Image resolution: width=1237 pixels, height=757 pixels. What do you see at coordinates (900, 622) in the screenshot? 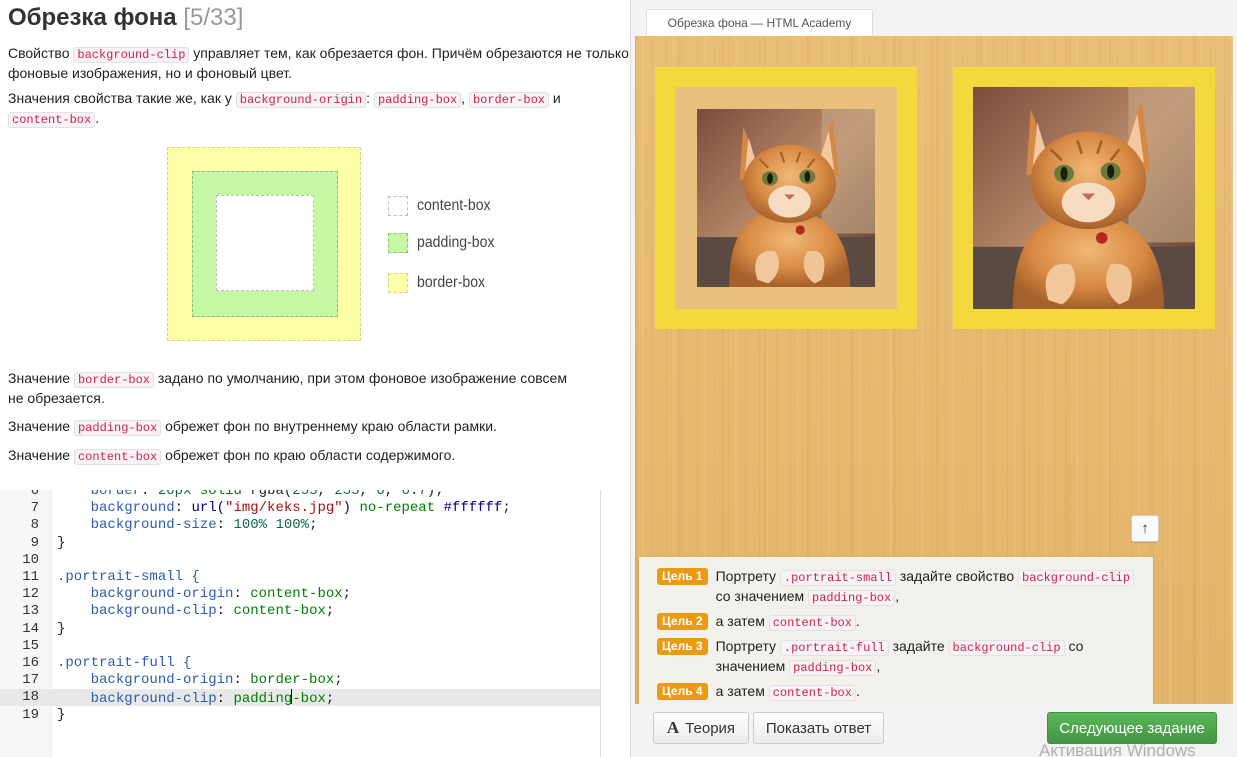
I see `goal-item-2: Цель 2 а затем content-box.` at bounding box center [900, 622].